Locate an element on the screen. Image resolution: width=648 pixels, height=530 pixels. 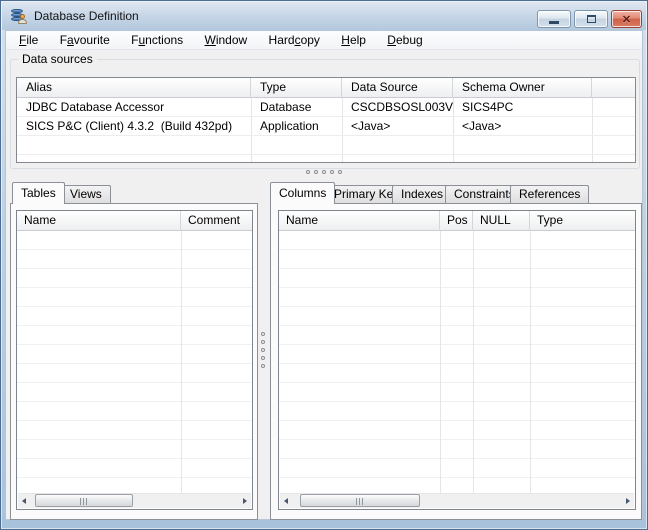
cell-data-source: <Java> is located at coordinates (371, 126).